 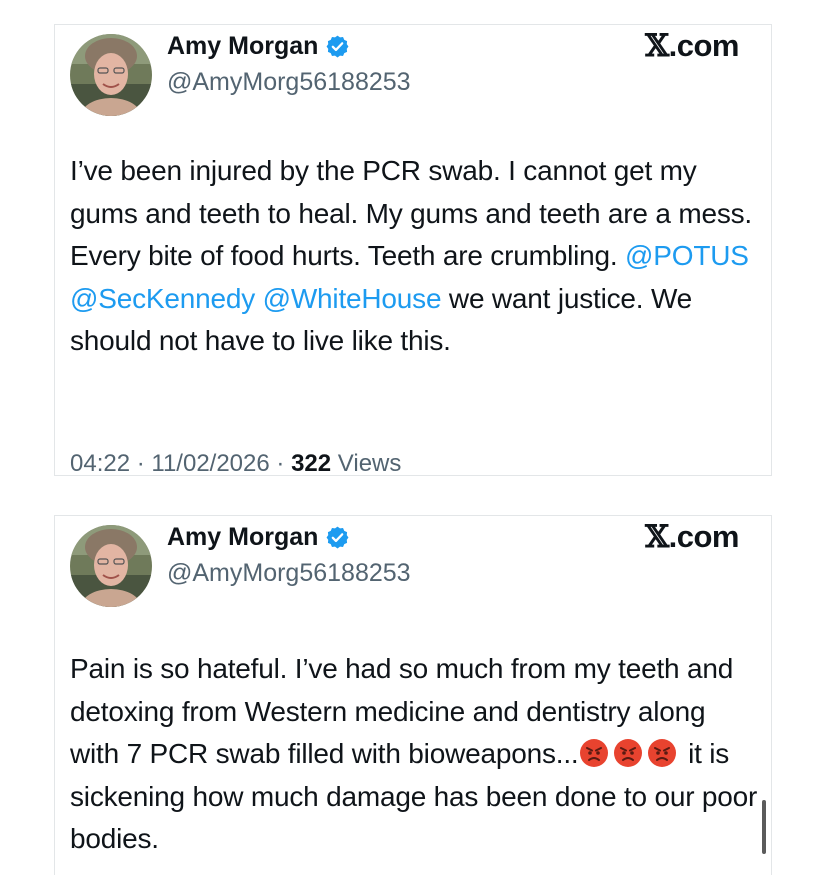 What do you see at coordinates (162, 298) in the screenshot?
I see `mention-seckennedy: @SecKennedy` at bounding box center [162, 298].